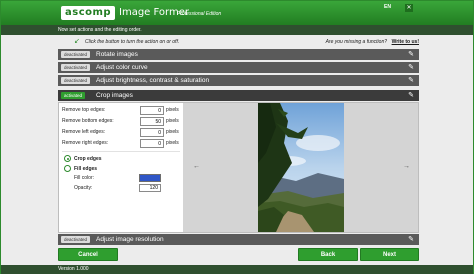  What do you see at coordinates (237, 30) in the screenshot?
I see `instruction-bar: Now set actions and the editing order.` at bounding box center [237, 30].